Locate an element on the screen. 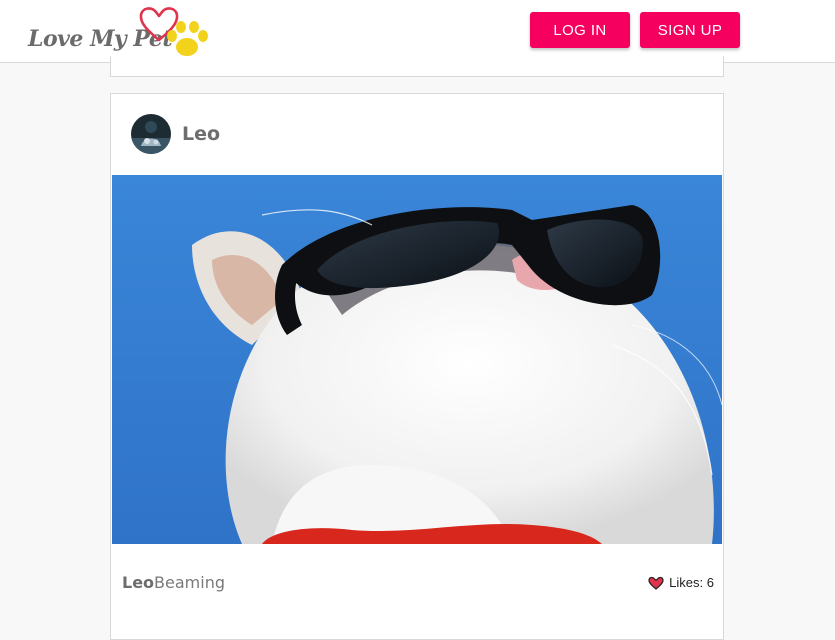 This screenshot has width=835, height=640. caption-text: Beaming is located at coordinates (189, 582).